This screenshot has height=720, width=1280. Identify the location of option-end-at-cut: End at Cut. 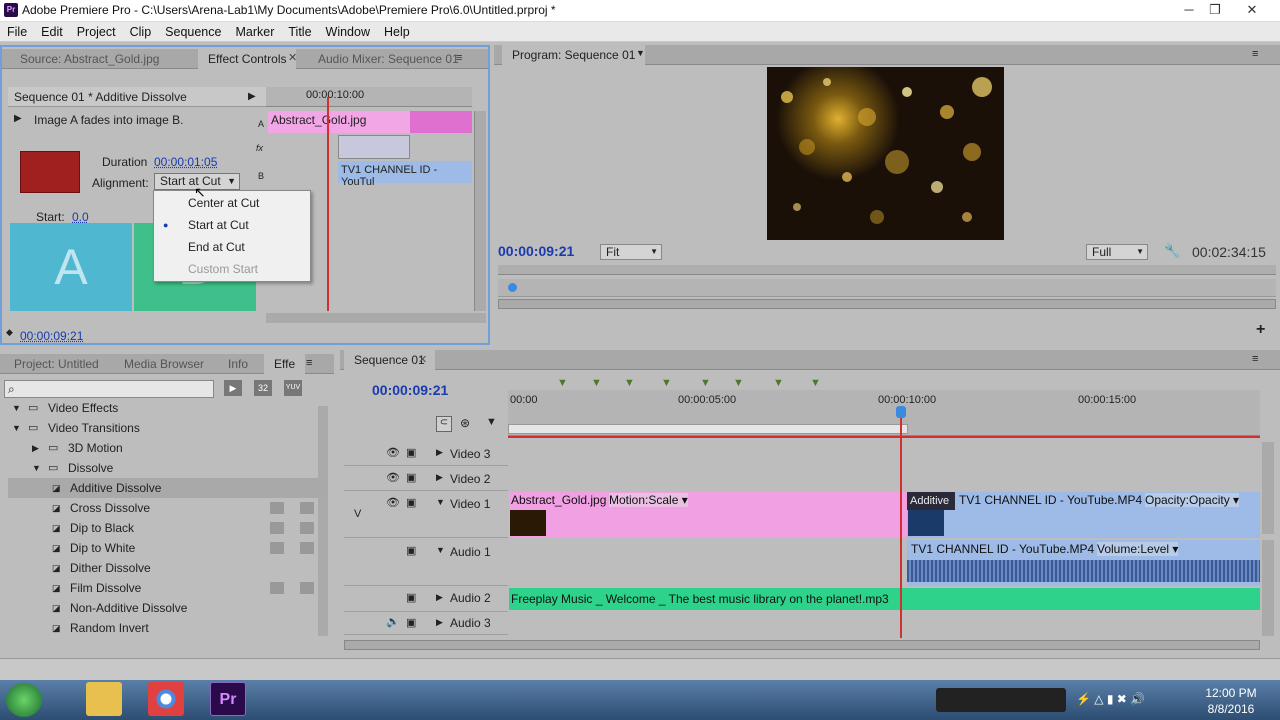
(216, 247).